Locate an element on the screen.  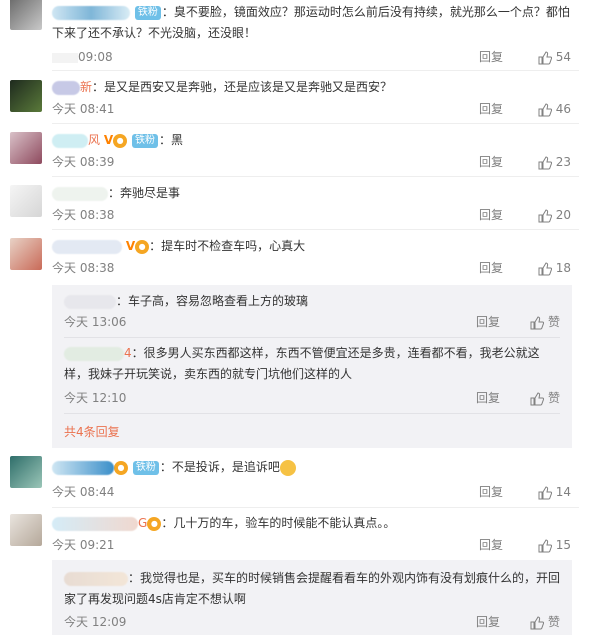
comment-meta: 今天 08:41 回复 46 is located at coordinates (311, 109).